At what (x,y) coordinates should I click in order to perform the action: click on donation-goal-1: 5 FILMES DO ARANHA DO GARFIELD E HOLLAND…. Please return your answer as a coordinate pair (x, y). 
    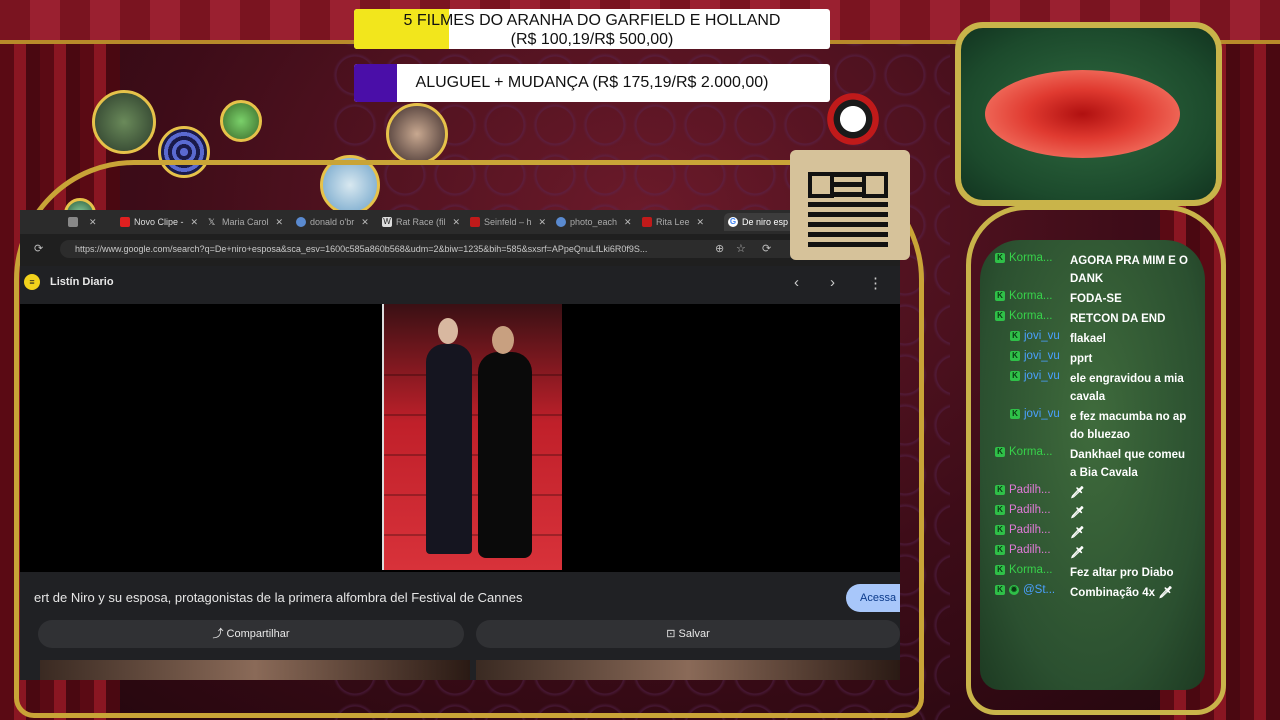
    Looking at the image, I should click on (592, 29).